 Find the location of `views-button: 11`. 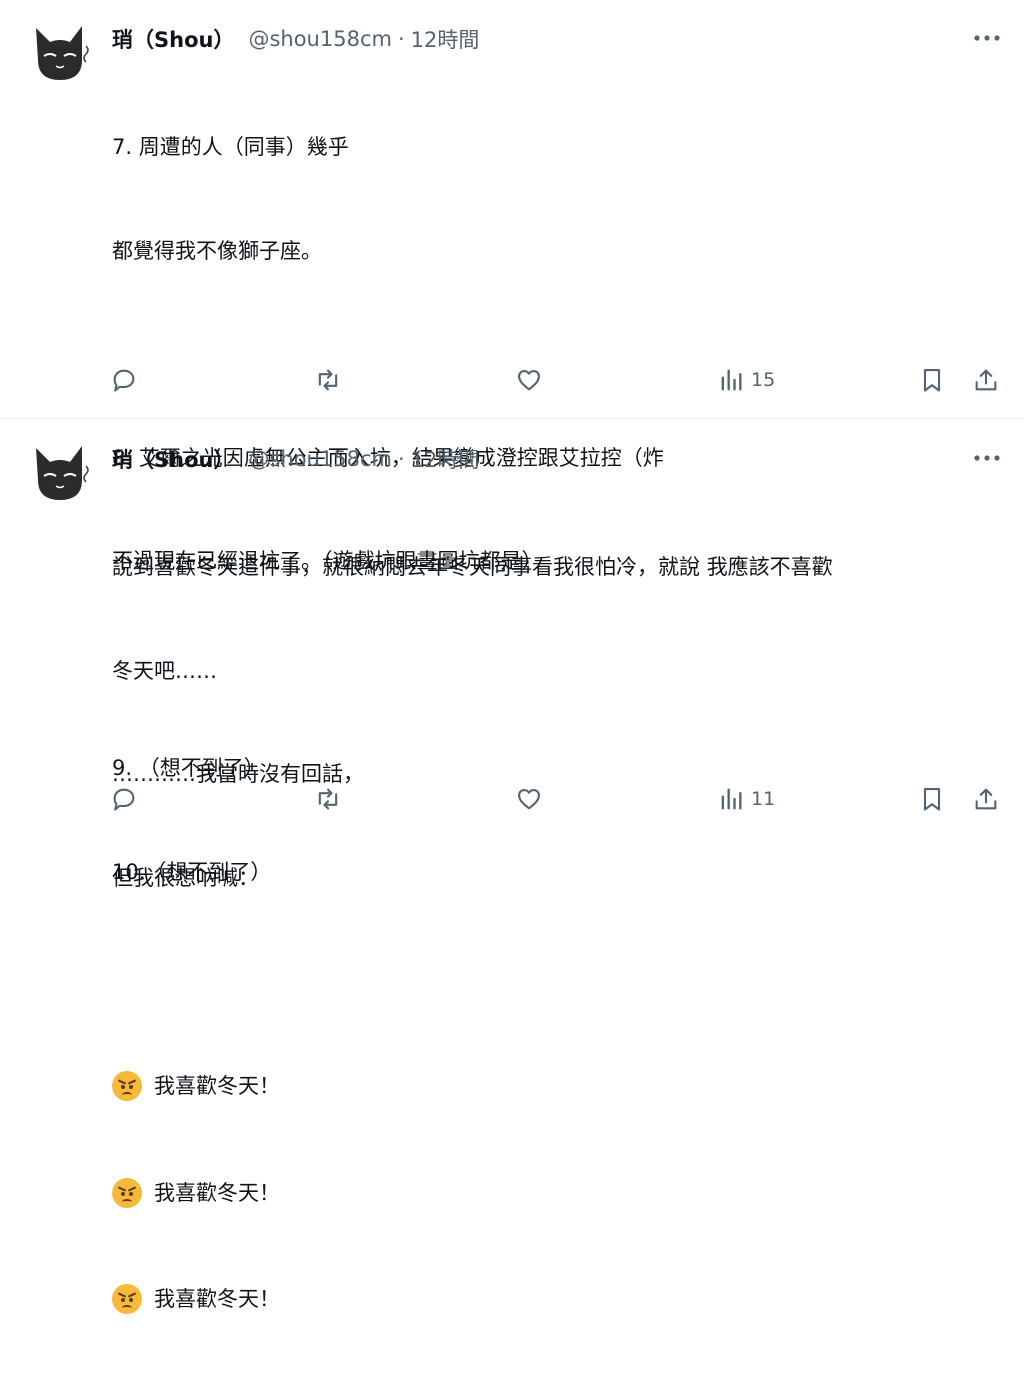

views-button: 11 is located at coordinates (746, 799).